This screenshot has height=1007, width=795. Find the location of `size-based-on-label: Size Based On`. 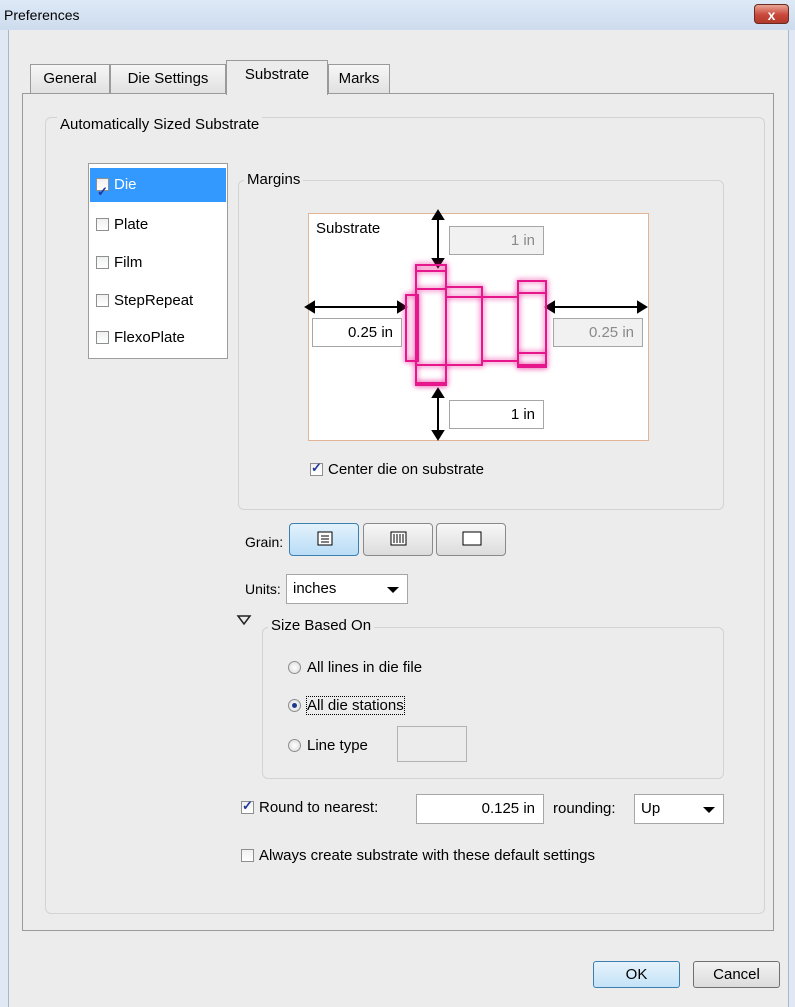

size-based-on-label: Size Based On is located at coordinates (321, 625).